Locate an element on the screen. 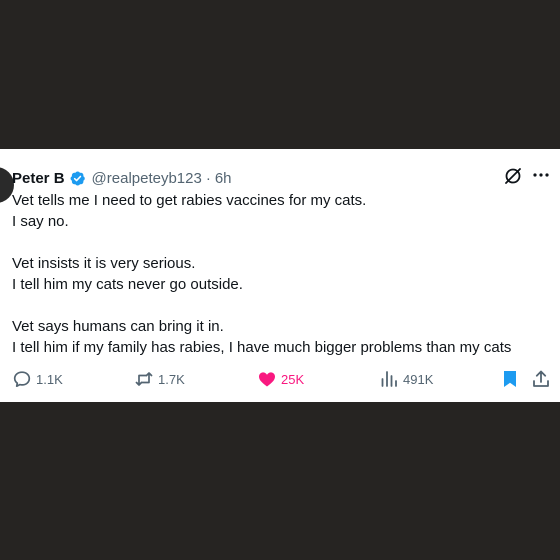 The image size is (560, 560). views-count: 491K is located at coordinates (418, 379).